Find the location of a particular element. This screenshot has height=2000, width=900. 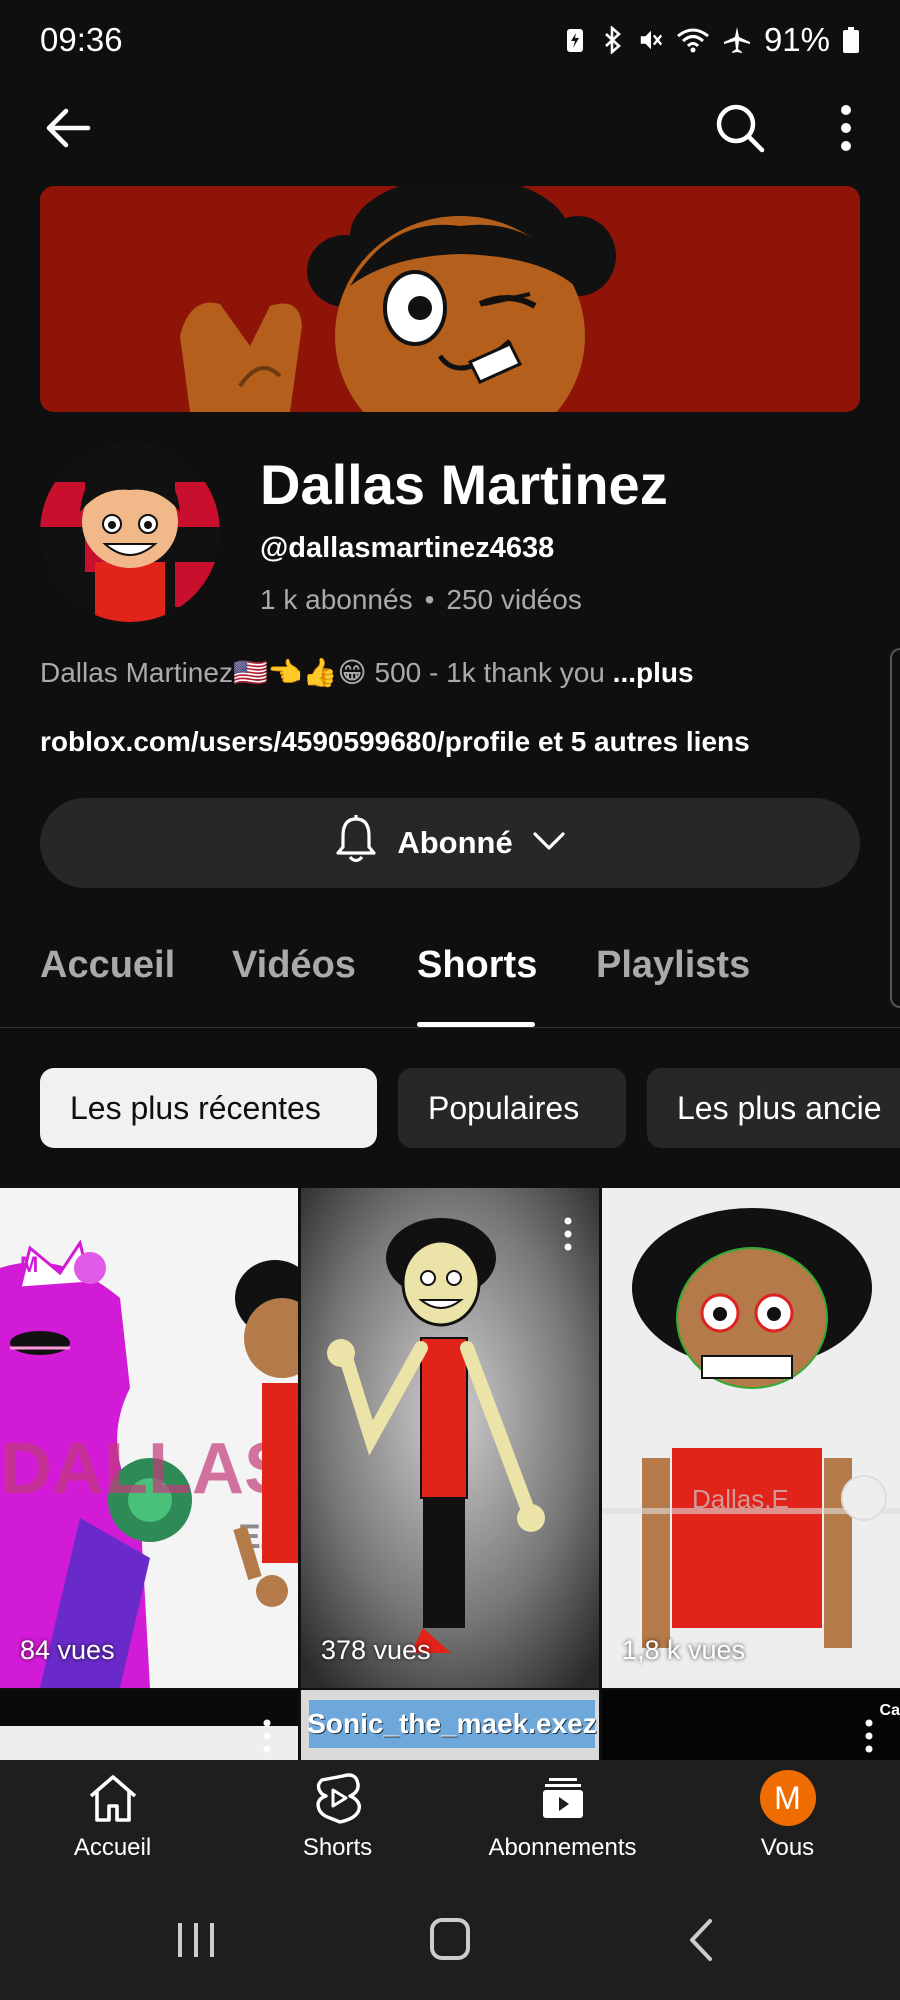

channel-tabs: Accueil Vidéos Shorts Playlists is located at coordinates (450, 979).